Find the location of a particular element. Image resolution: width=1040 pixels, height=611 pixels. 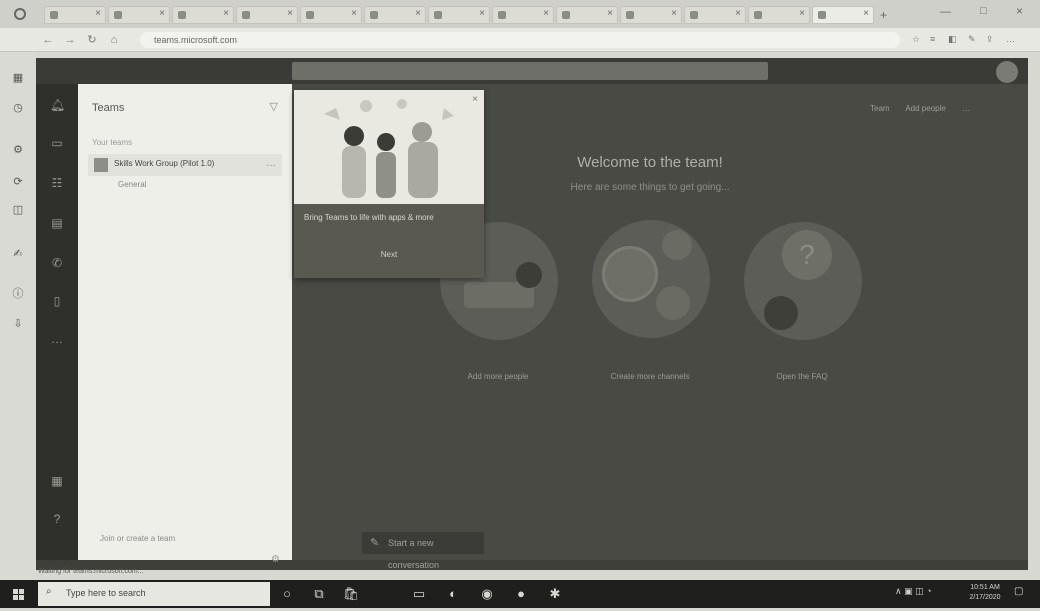

extensions-icon: ◧ is located at coordinates (953, 39).